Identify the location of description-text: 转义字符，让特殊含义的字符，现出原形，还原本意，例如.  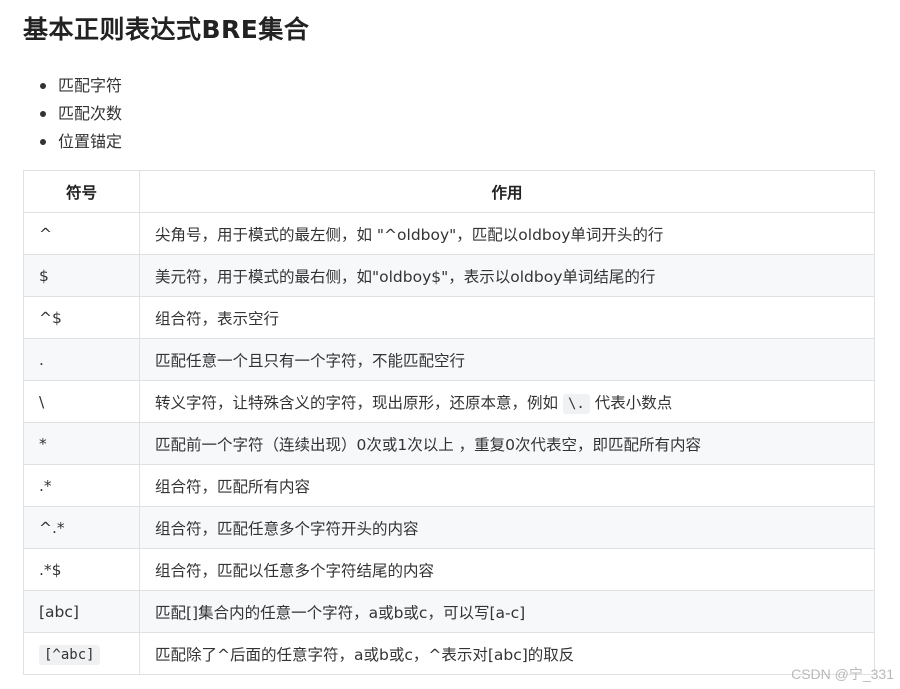
(359, 402).